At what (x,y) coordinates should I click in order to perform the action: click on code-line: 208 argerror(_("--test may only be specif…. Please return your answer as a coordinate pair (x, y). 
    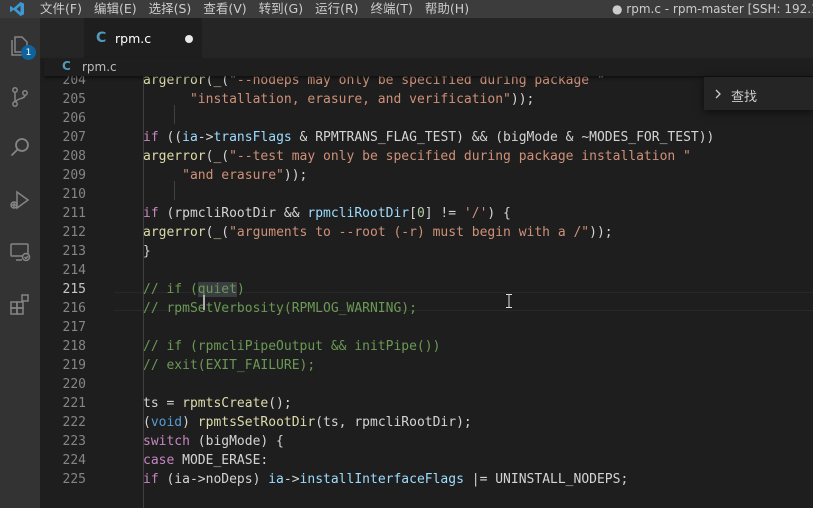
    Looking at the image, I should click on (428, 156).